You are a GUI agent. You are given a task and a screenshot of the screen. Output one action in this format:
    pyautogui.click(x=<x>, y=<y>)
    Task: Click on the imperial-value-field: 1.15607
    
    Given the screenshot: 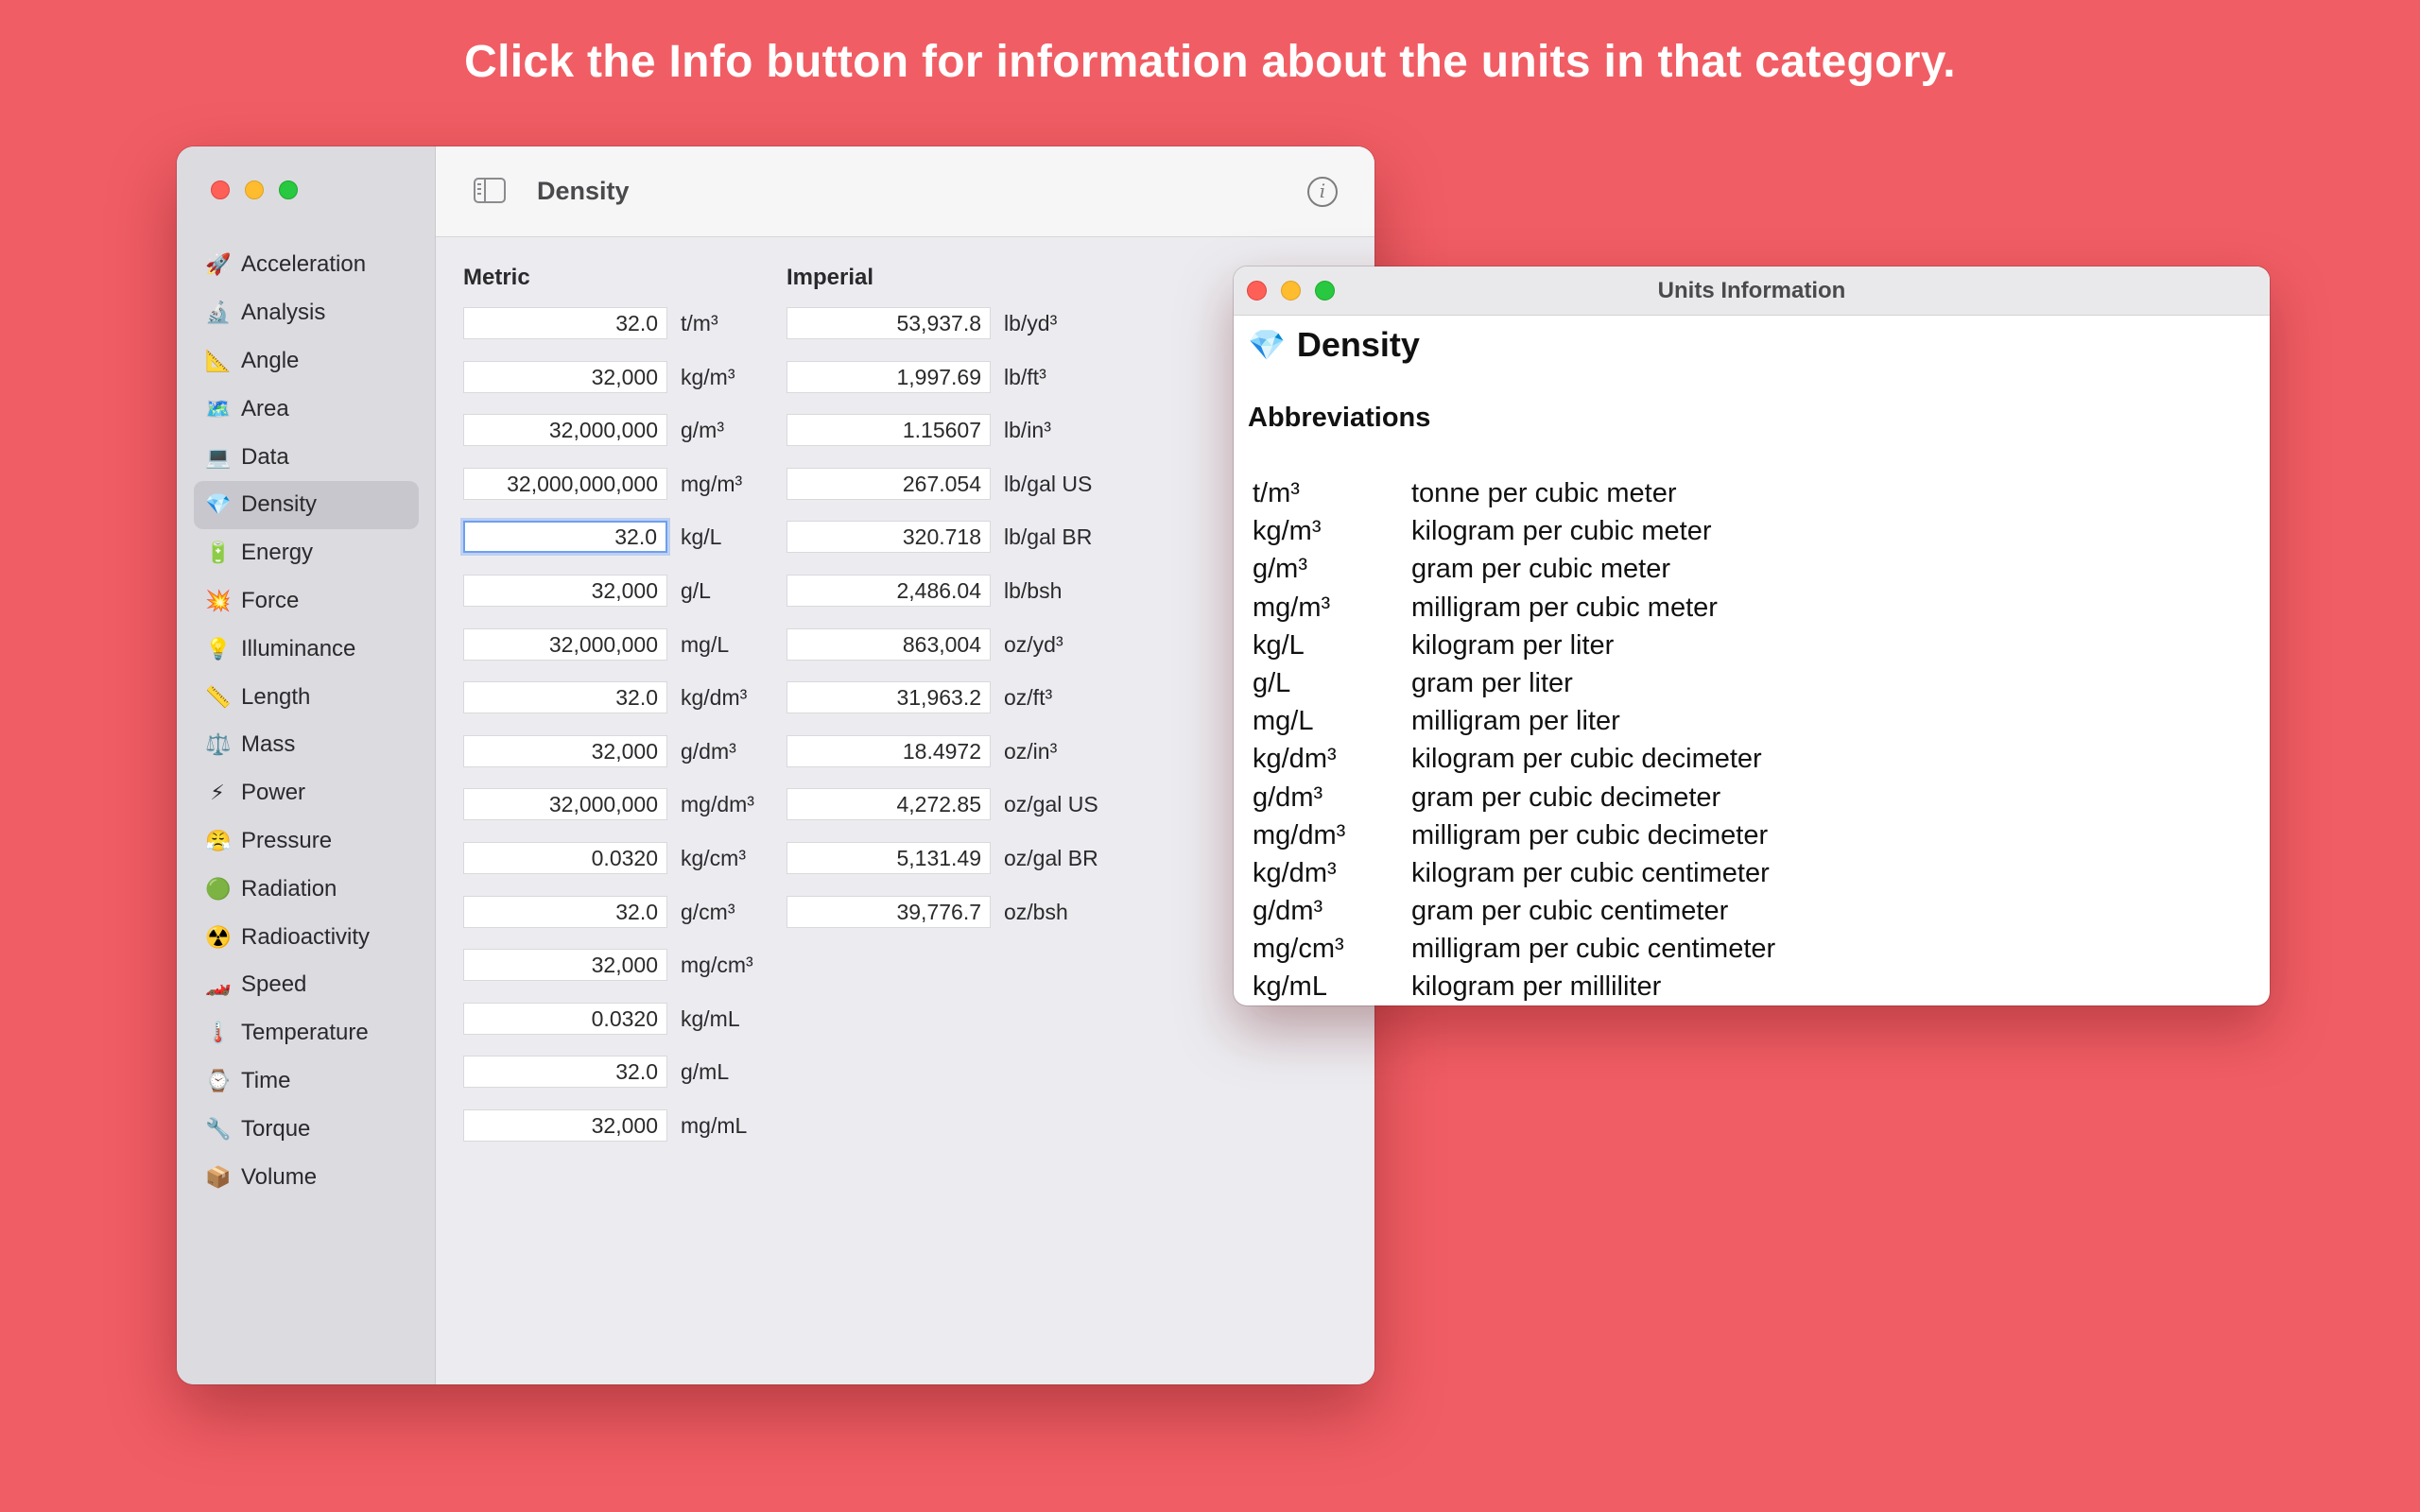 What is the action you would take?
    pyautogui.click(x=888, y=430)
    